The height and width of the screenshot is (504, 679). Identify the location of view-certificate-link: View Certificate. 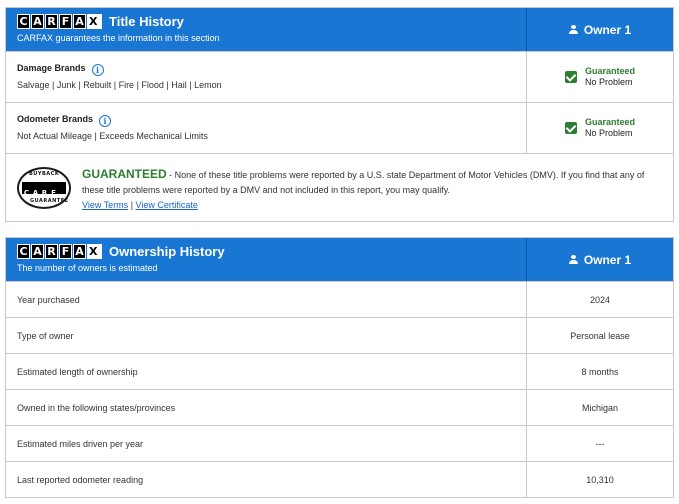
(167, 205).